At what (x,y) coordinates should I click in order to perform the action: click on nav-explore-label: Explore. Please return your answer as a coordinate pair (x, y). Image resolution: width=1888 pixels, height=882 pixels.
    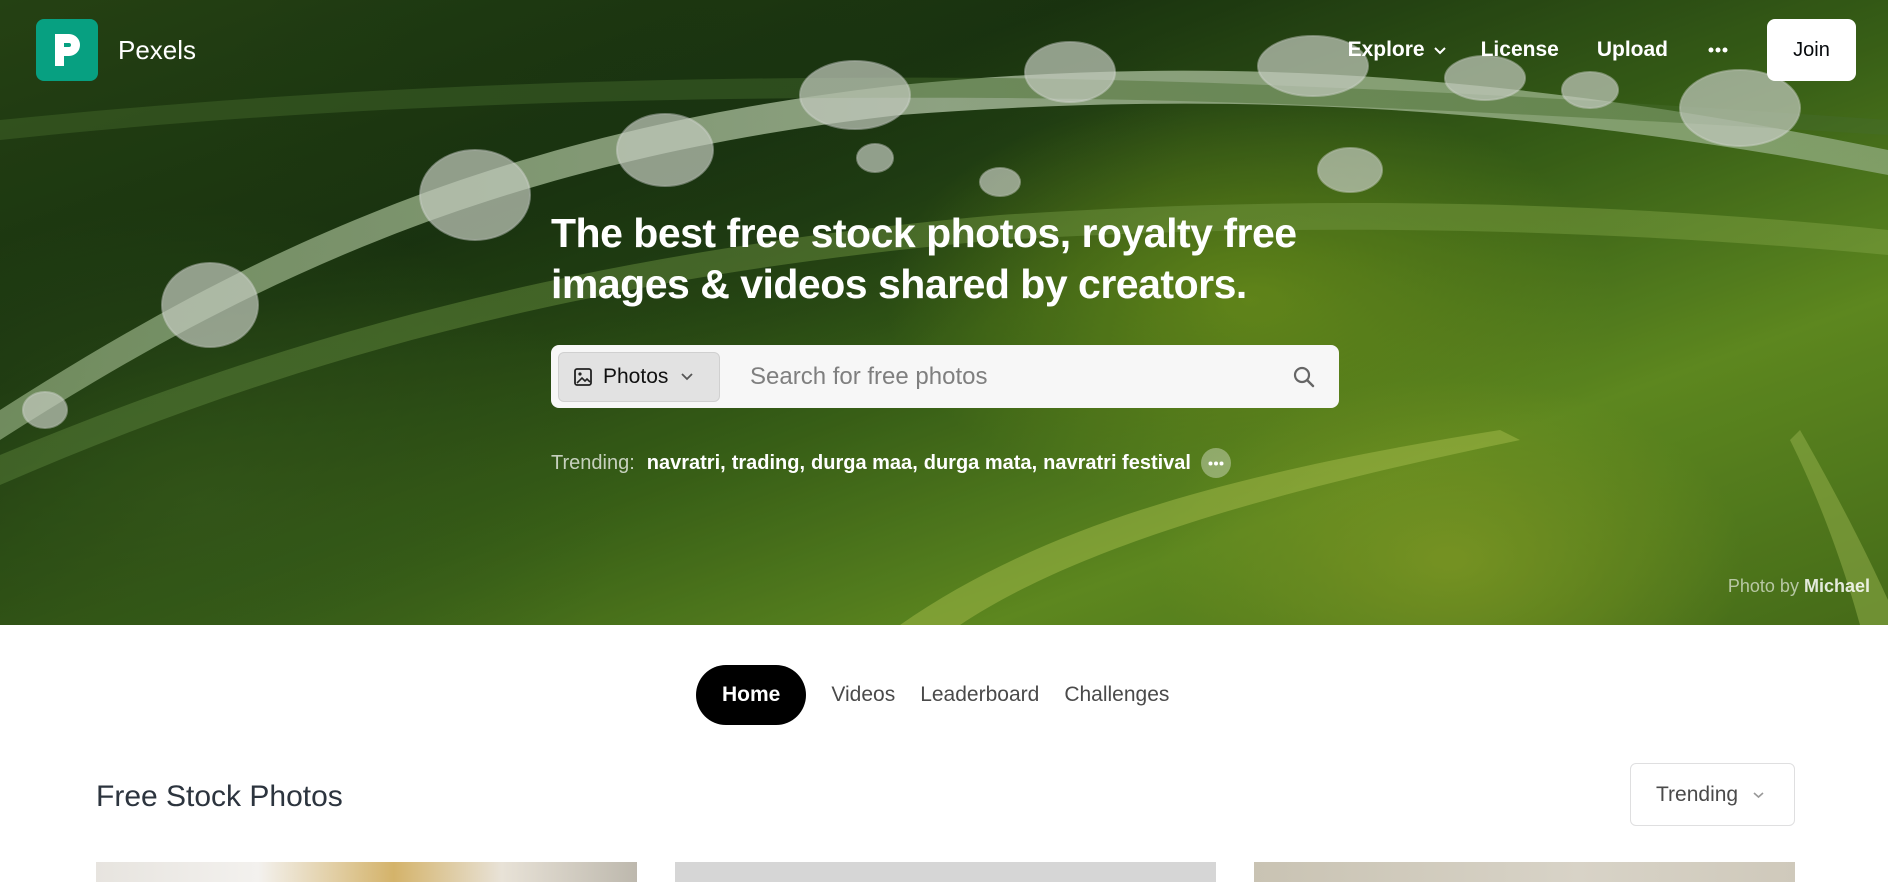
    Looking at the image, I should click on (1386, 49).